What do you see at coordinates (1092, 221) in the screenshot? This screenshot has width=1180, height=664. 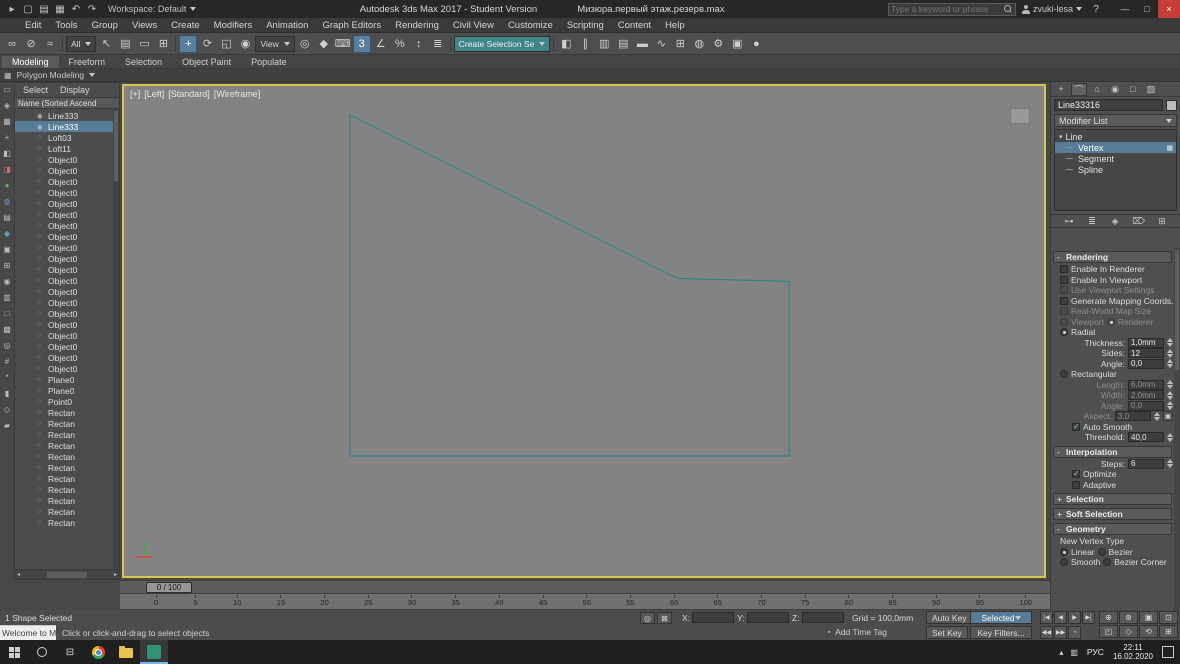 I see `show-end-result-icon: ≣` at bounding box center [1092, 221].